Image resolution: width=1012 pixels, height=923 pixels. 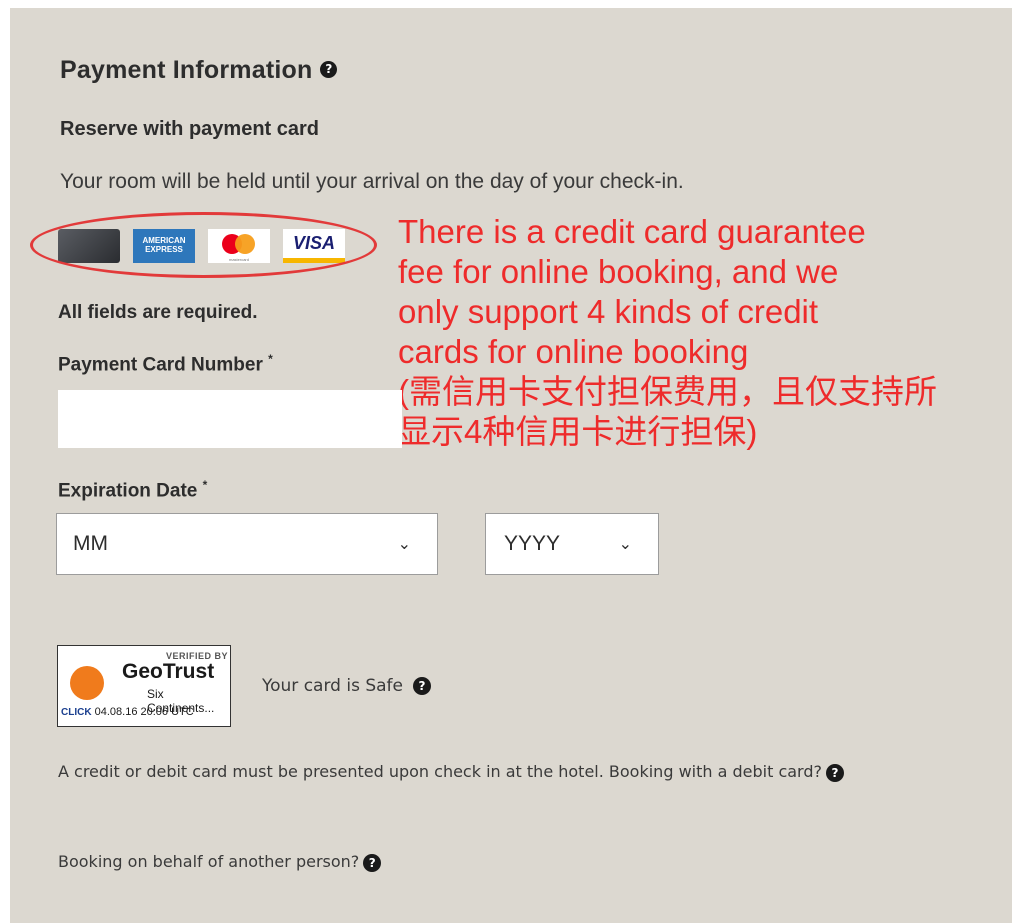 What do you see at coordinates (578, 431) in the screenshot?
I see `annotation-line-6: 显示4种信用卡进行担保)` at bounding box center [578, 431].